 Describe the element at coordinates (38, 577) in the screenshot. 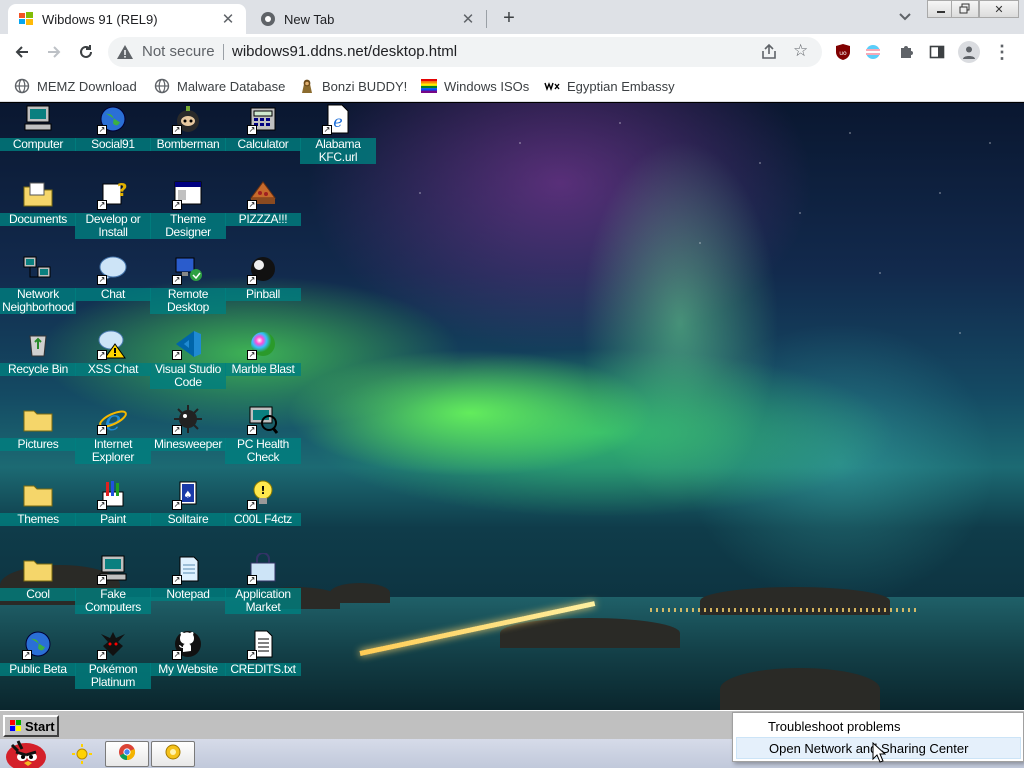

I see `desktop-icon-cool: Cool` at that location.